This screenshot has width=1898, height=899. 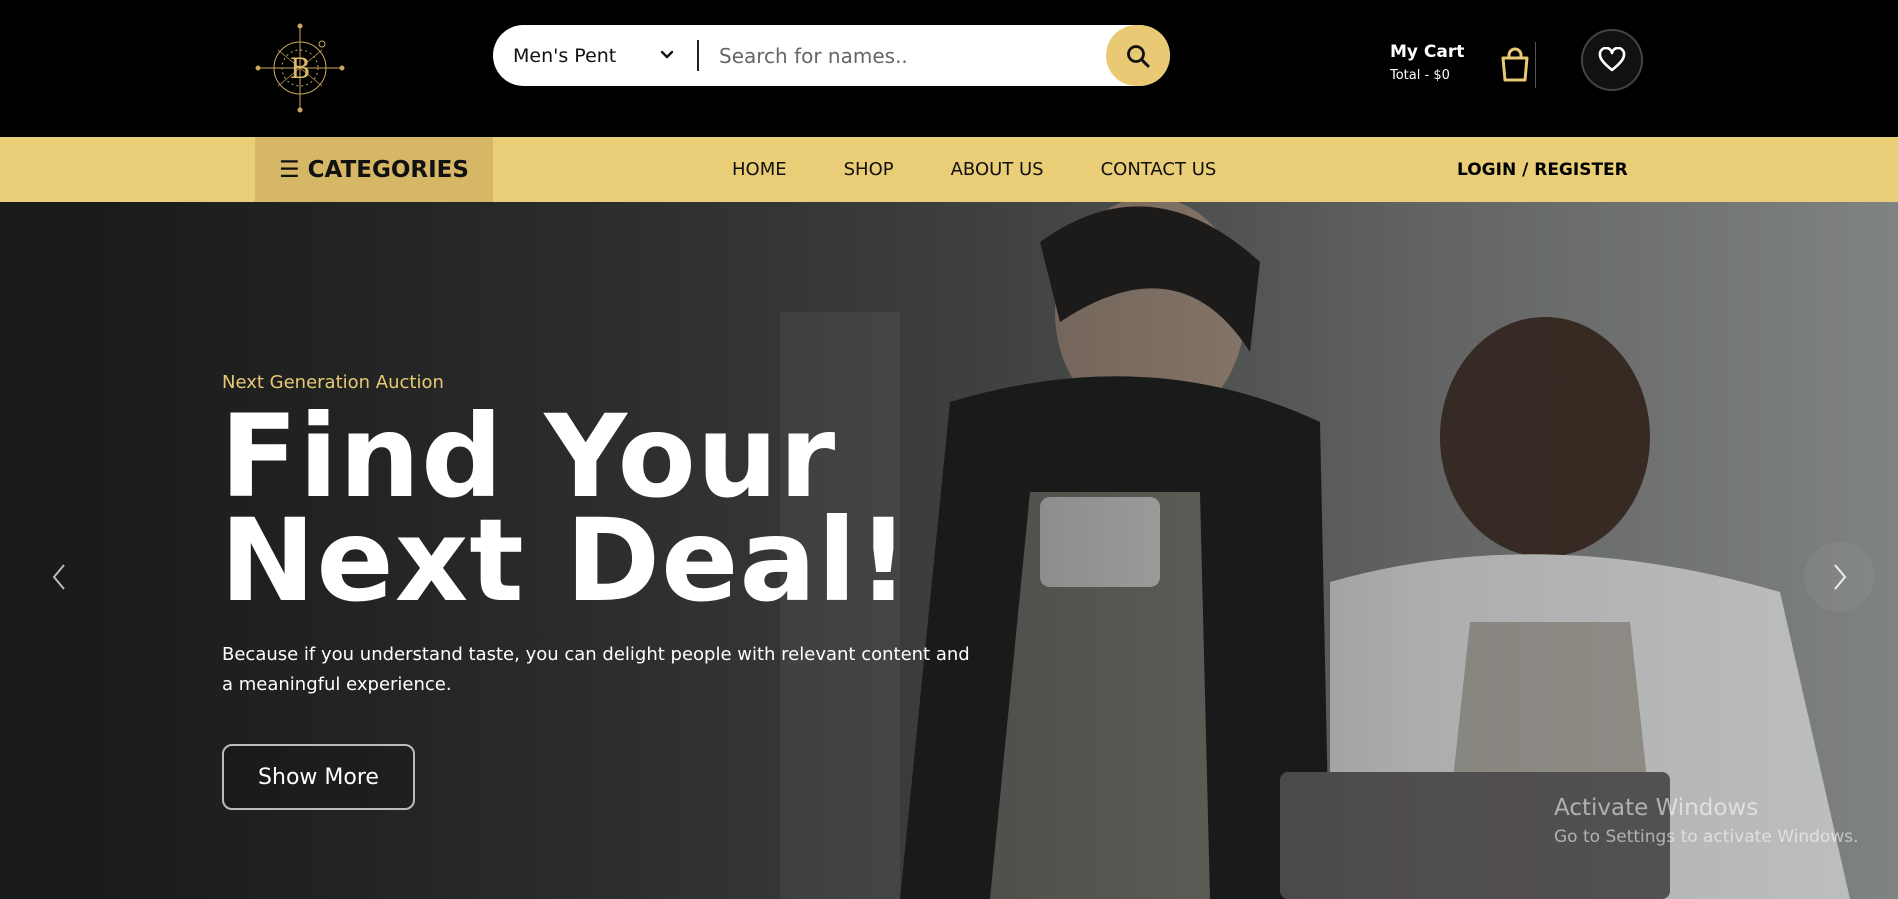 What do you see at coordinates (1427, 52) in the screenshot?
I see `cart-title: My Cart` at bounding box center [1427, 52].